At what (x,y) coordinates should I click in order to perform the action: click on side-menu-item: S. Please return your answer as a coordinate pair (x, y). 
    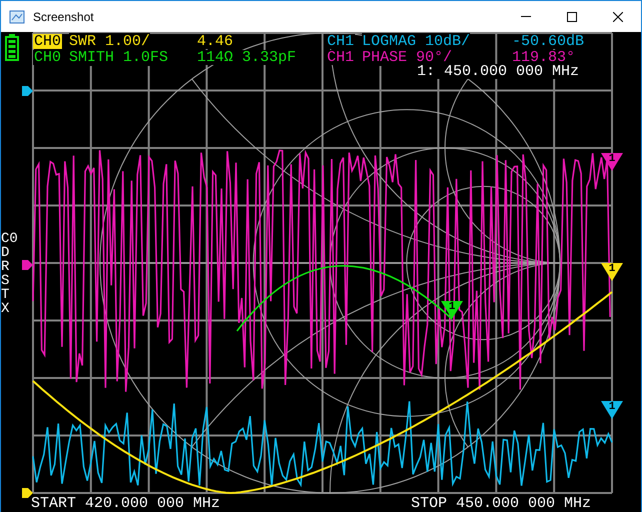
    Looking at the image, I should click on (9, 281).